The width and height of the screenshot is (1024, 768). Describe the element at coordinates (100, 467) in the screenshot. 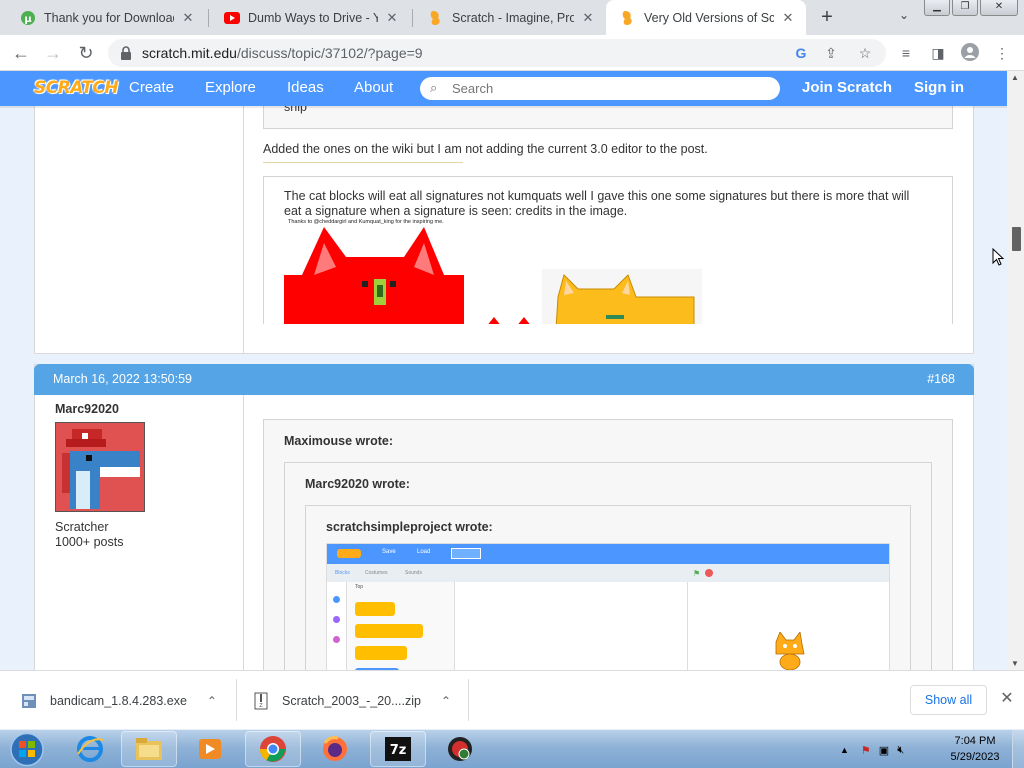

I see `avatar` at that location.